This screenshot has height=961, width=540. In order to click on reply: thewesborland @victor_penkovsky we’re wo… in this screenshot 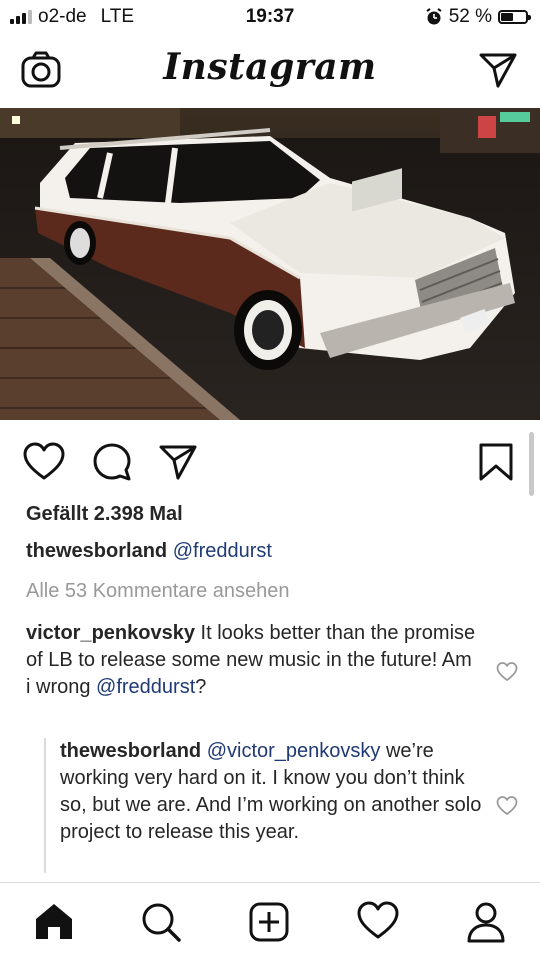, I will do `click(275, 792)`.